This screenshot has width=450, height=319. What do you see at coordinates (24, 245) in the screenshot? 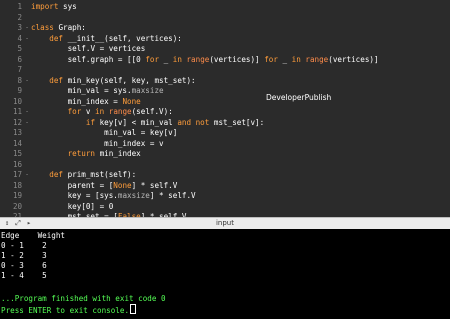
I see `console-line: 0 - 1 2` at bounding box center [24, 245].